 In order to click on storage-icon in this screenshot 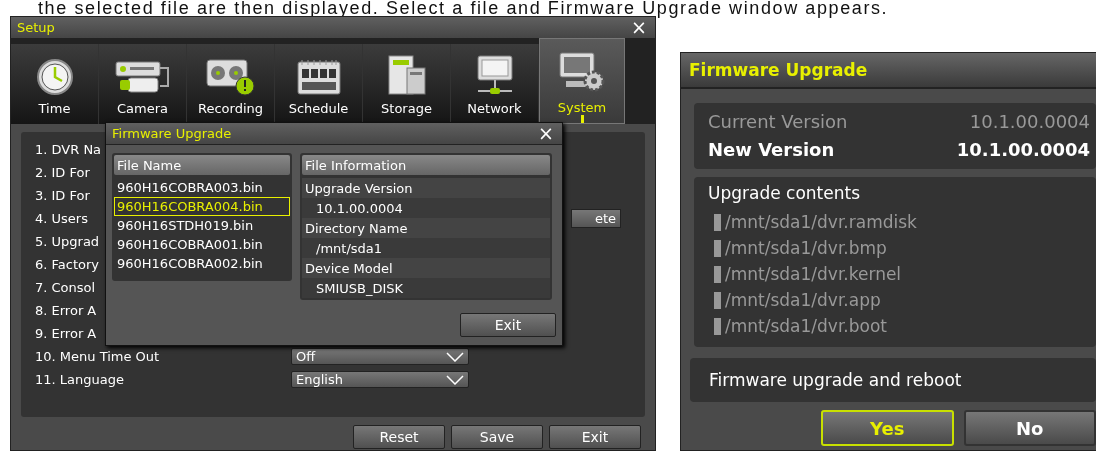, I will do `click(406, 75)`.